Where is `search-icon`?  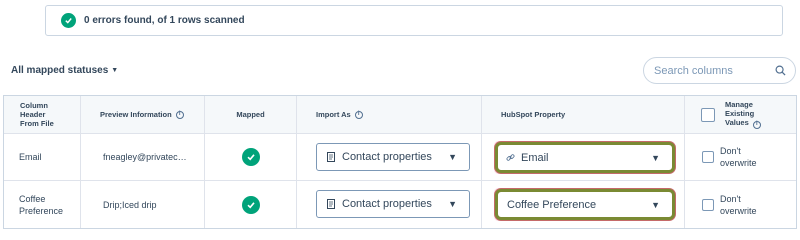
search-icon is located at coordinates (780, 70).